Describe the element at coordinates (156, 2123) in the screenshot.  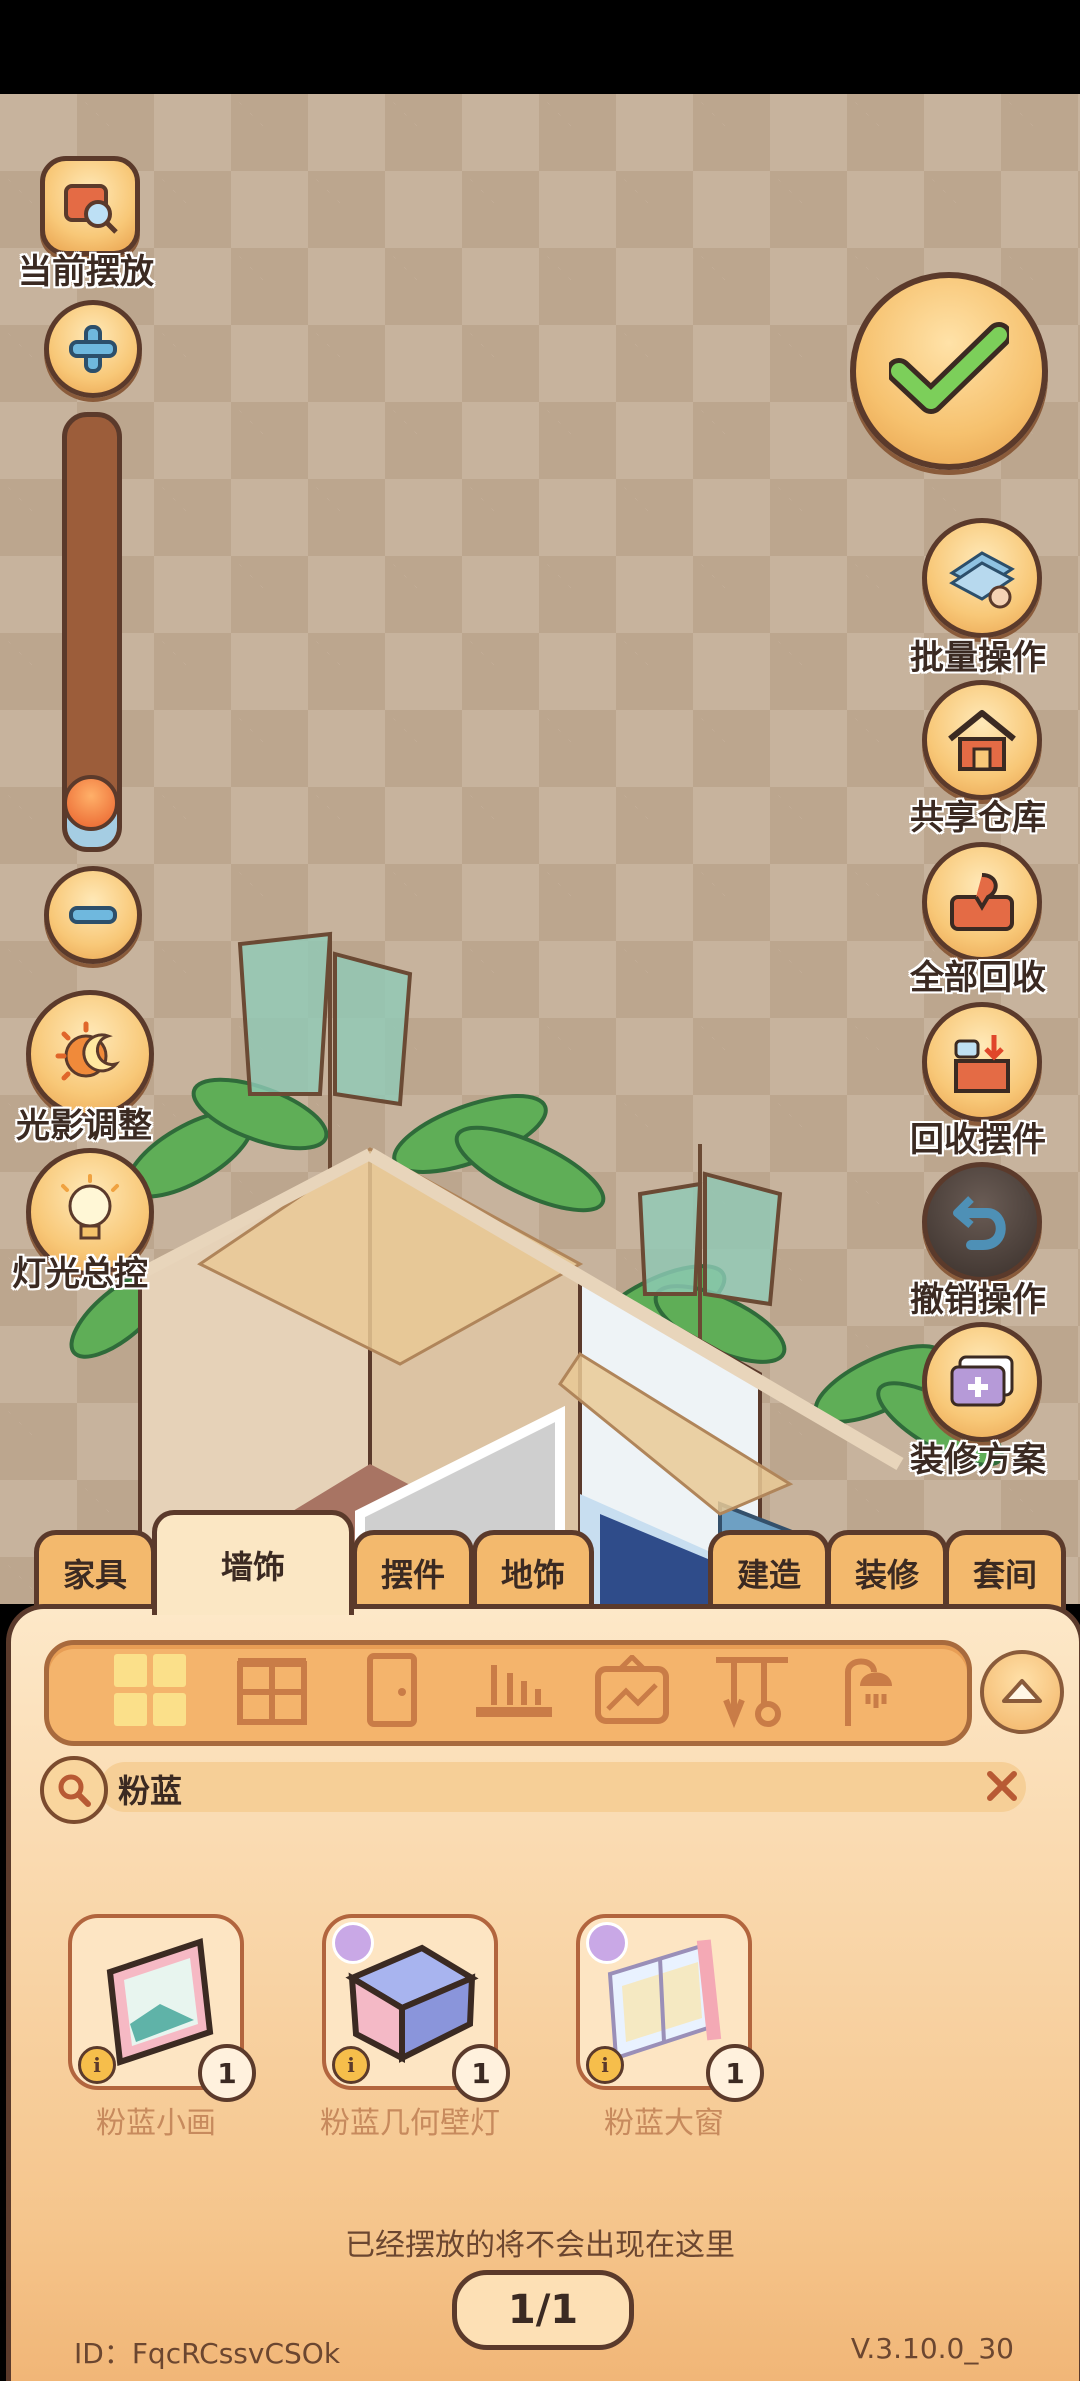
I see `item-name: 粉蓝小画` at that location.